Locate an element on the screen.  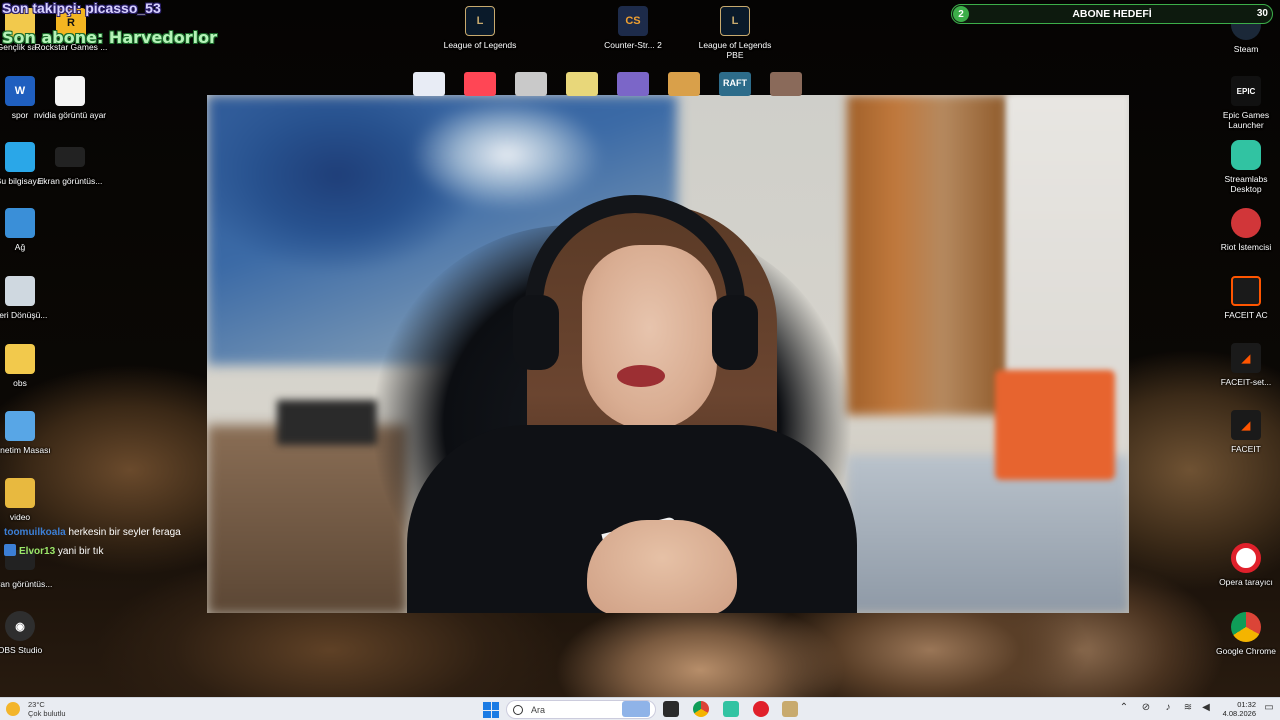
faceit-icon: ◢ is located at coordinates (1246, 425).